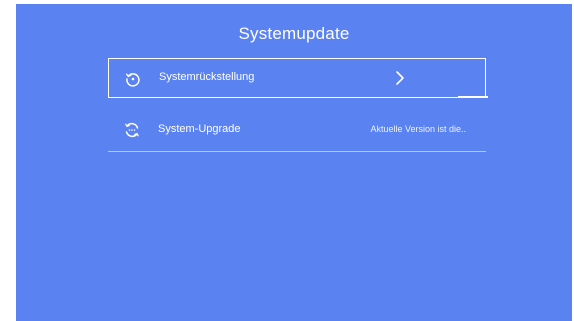 The width and height of the screenshot is (574, 321). What do you see at coordinates (207, 77) in the screenshot?
I see `menu-item-label: Systemrückstellung` at bounding box center [207, 77].